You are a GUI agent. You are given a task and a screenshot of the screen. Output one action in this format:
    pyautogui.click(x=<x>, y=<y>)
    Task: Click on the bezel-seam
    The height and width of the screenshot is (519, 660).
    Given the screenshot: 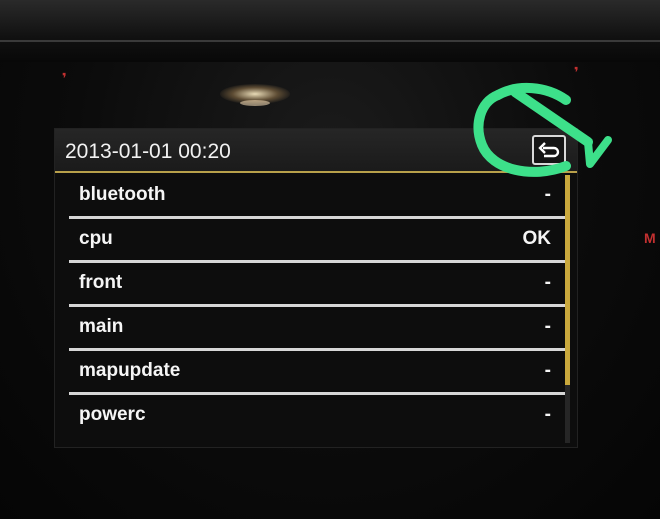 What is the action you would take?
    pyautogui.click(x=330, y=41)
    